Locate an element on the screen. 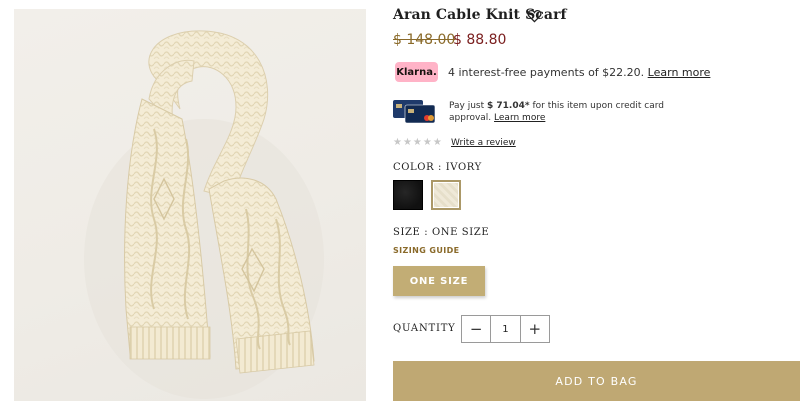 This screenshot has width=800, height=401. rating-stars: ★★★★★ is located at coordinates (418, 142).